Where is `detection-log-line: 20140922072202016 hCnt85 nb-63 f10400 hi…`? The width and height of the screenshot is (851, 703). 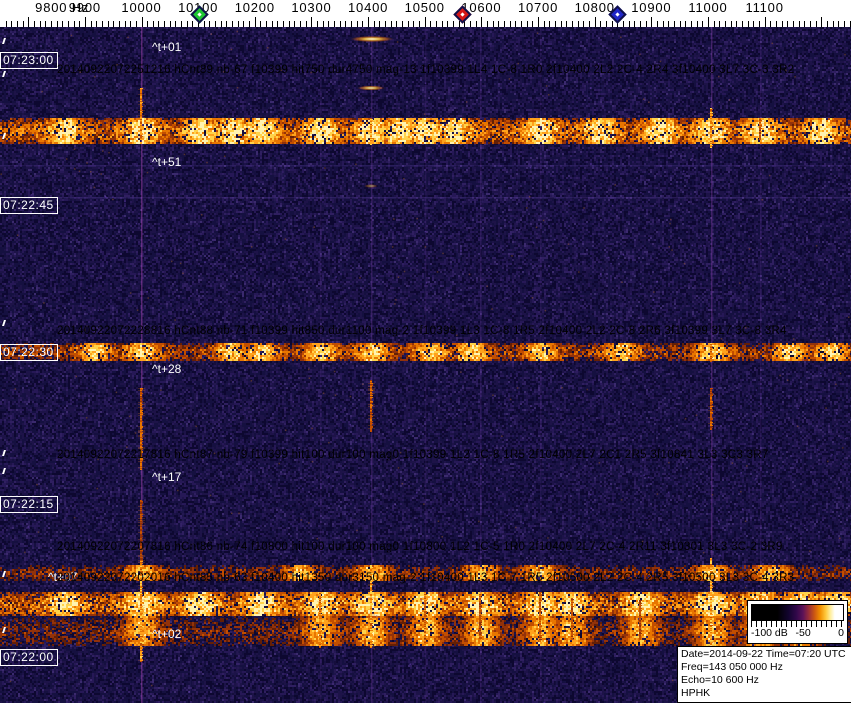 detection-log-line: 20140922072202016 hCnt85 nb-63 f10400 hi… is located at coordinates (426, 578).